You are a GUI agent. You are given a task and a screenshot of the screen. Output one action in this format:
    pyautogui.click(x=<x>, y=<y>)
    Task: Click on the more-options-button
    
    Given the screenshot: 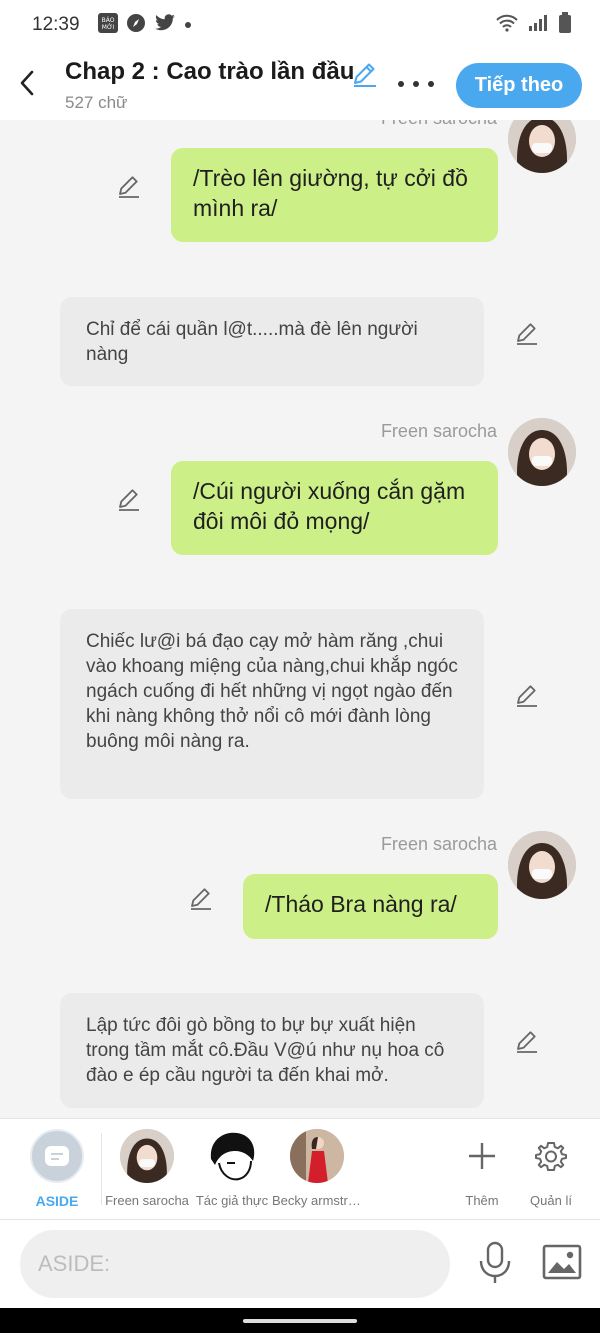 What is the action you would take?
    pyautogui.click(x=416, y=84)
    